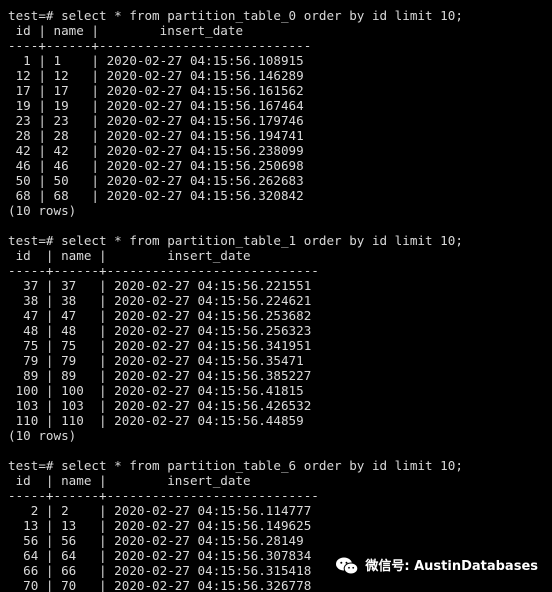 The width and height of the screenshot is (552, 592). I want to click on table-row: 110 | 110 | 2020-02-27 04:15:56.44859, so click(156, 420).